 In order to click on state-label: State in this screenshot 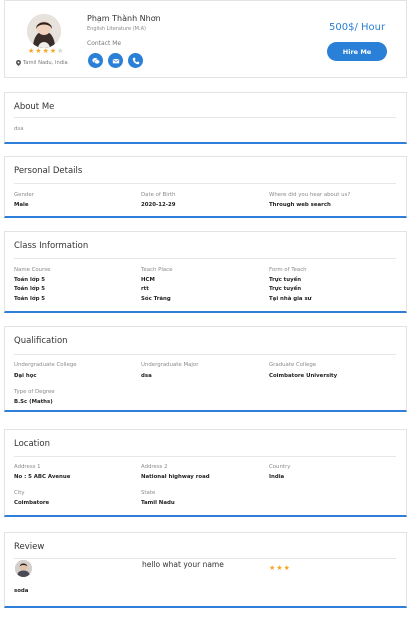, I will do `click(148, 493)`.